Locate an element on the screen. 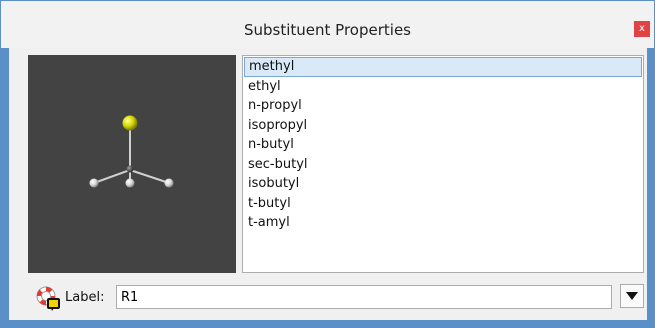 The image size is (655, 328). list-item-sec-butyl: sec-butyl is located at coordinates (443, 165).